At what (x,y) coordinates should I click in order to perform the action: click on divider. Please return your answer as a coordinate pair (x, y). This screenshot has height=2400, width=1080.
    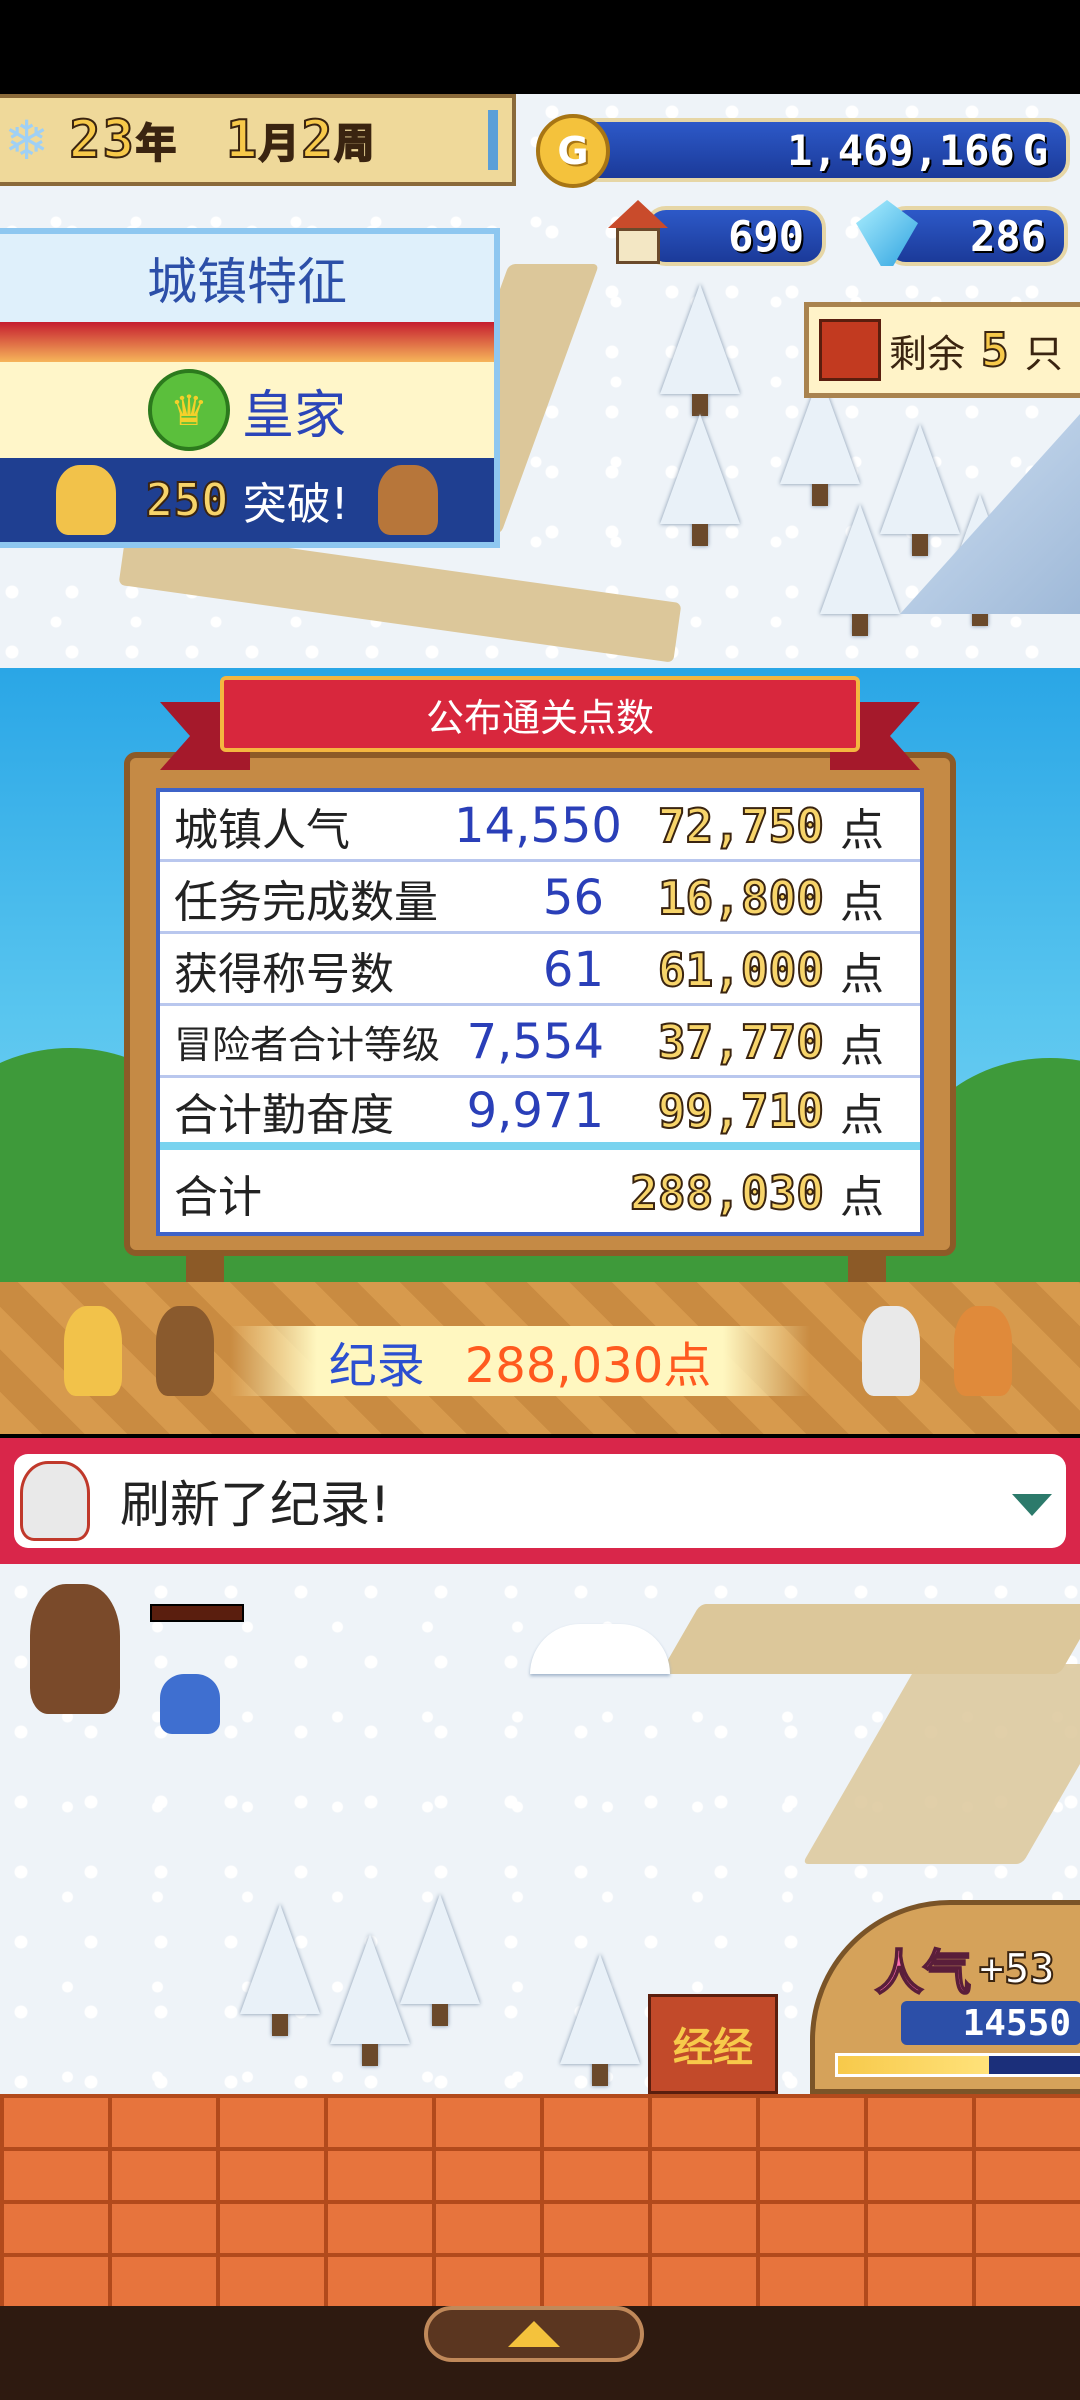
    Looking at the image, I should click on (493, 140).